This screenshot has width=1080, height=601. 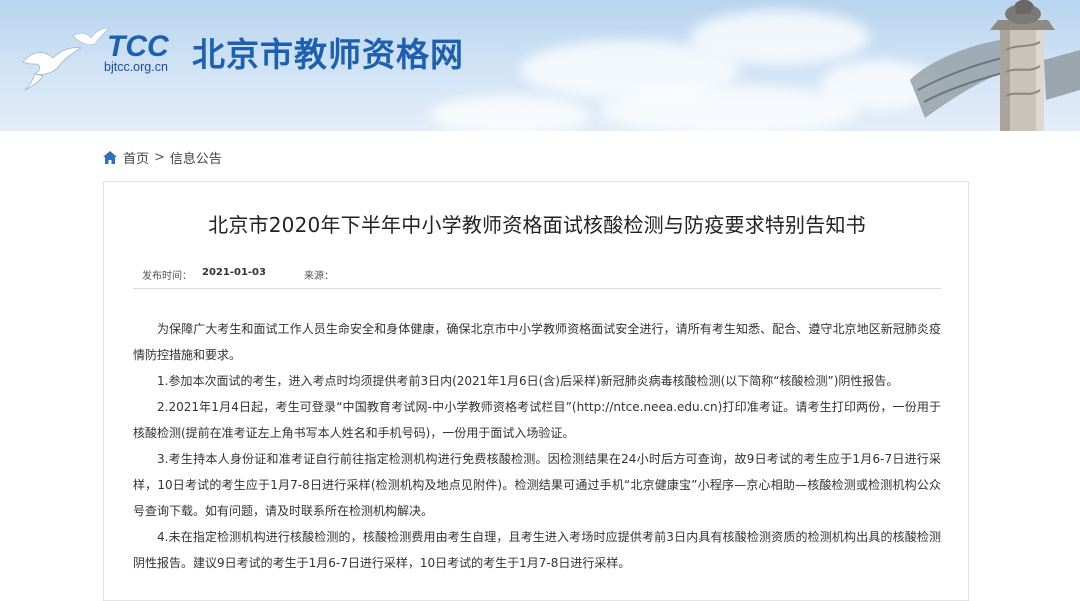 What do you see at coordinates (537, 225) in the screenshot?
I see `article-title: 北京市2020年下半年中小学教师资格面试核酸检测与防疫要求特别告知书` at bounding box center [537, 225].